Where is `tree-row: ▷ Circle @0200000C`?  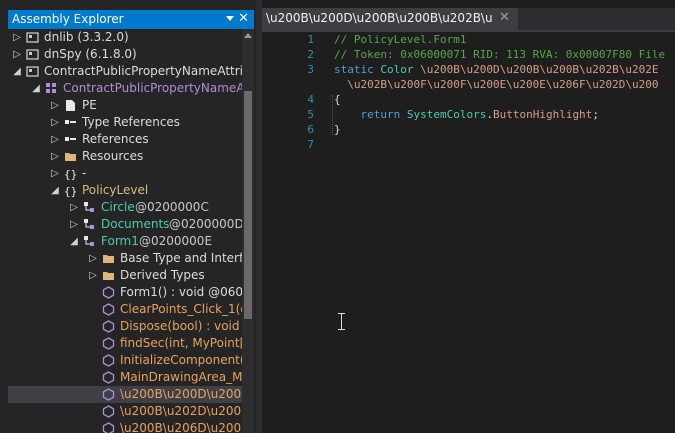
tree-row: ▷ Circle @0200000C is located at coordinates (125, 207).